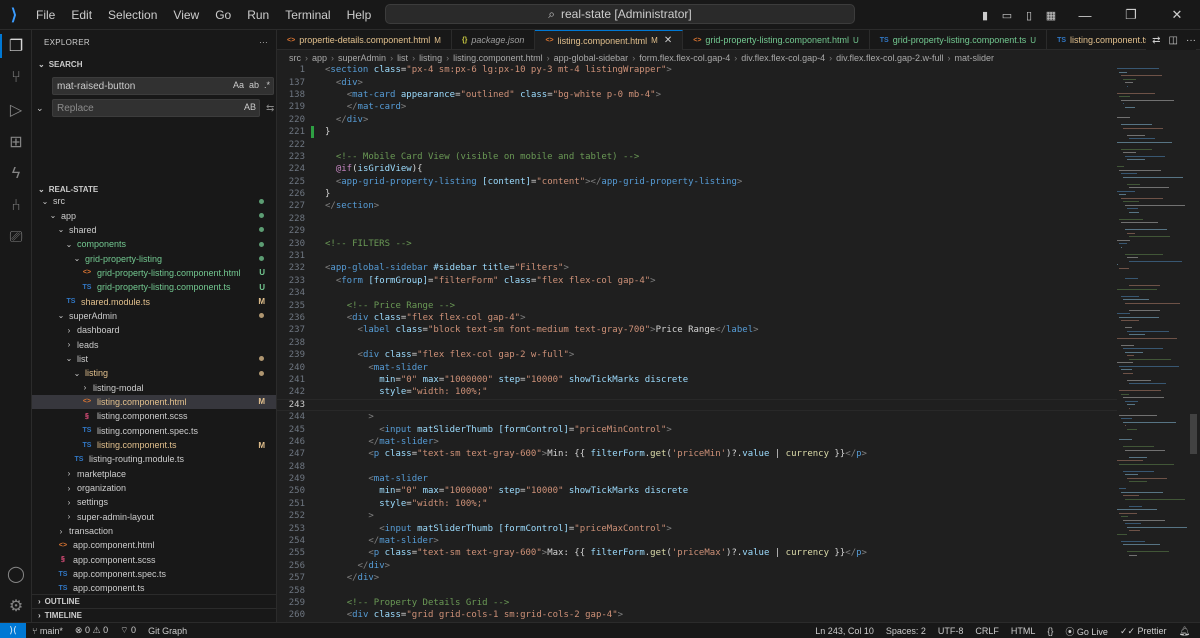  Describe the element at coordinates (985, 15) in the screenshot. I see `toggle-primary-sidebar-icon: ▮` at that location.